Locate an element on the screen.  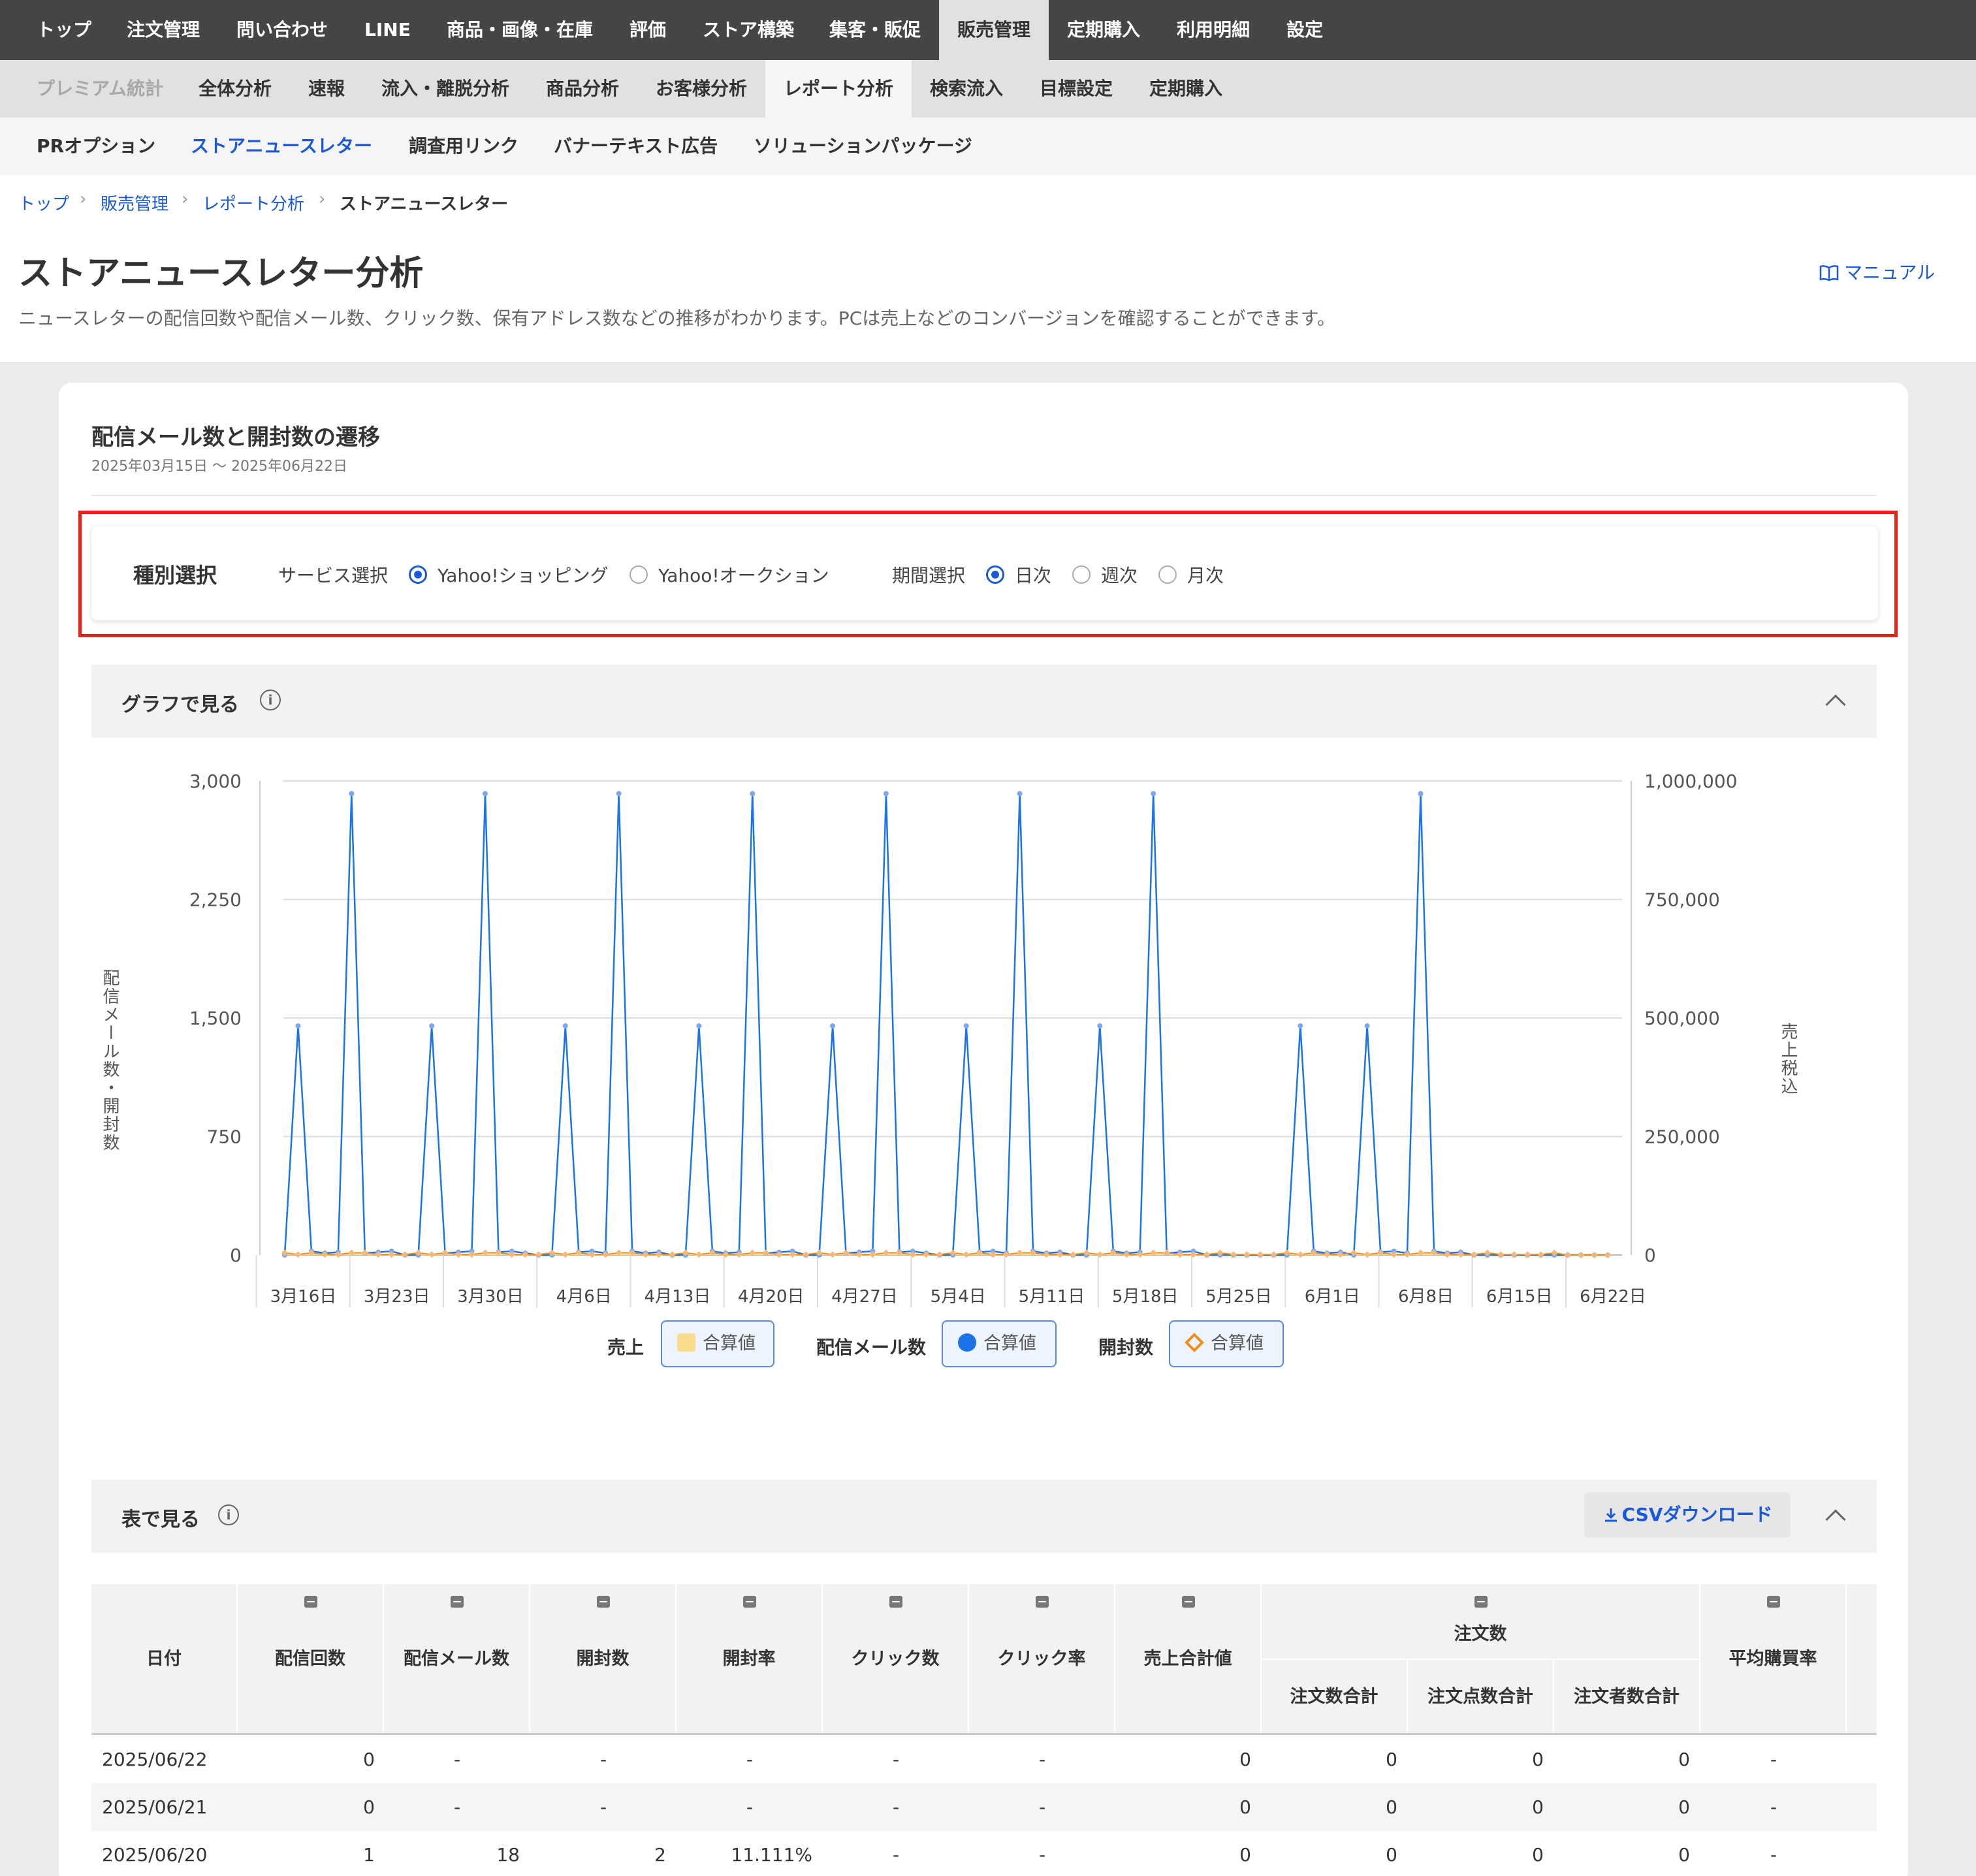
radio-yahoo-auction-label: Yahoo!オークション is located at coordinates (743, 575).